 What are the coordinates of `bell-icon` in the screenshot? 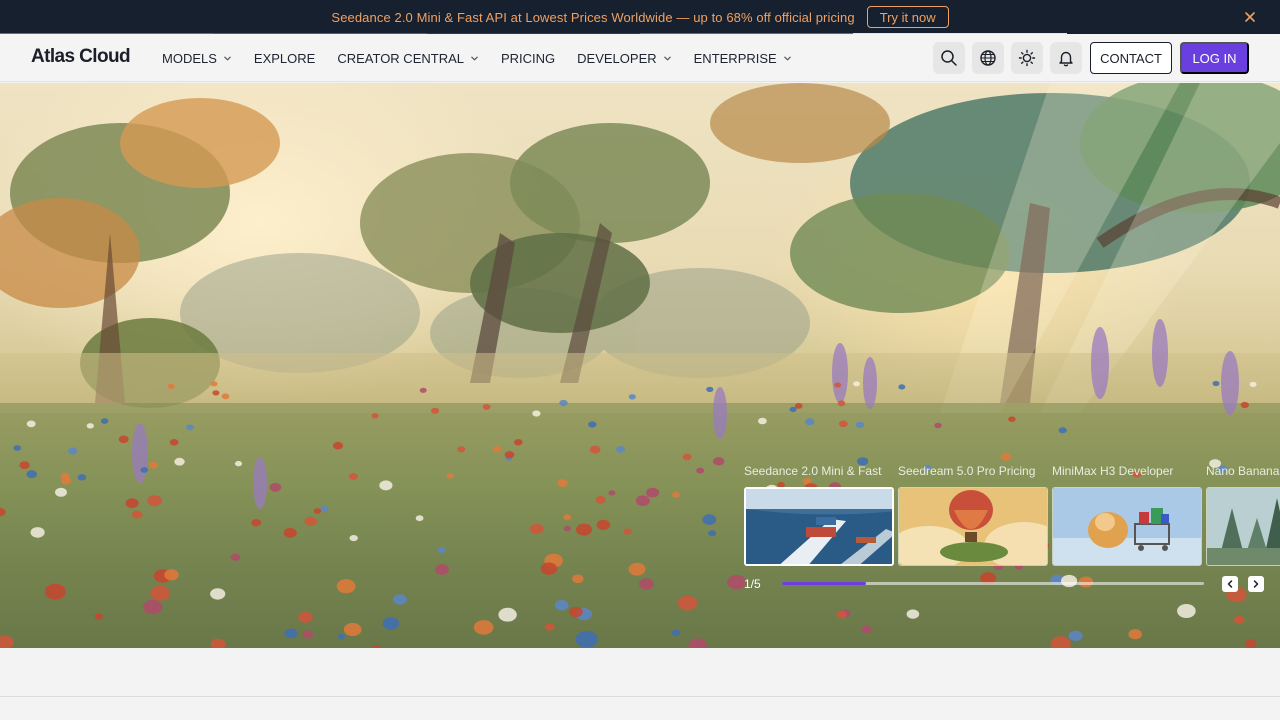 It's located at (1066, 59).